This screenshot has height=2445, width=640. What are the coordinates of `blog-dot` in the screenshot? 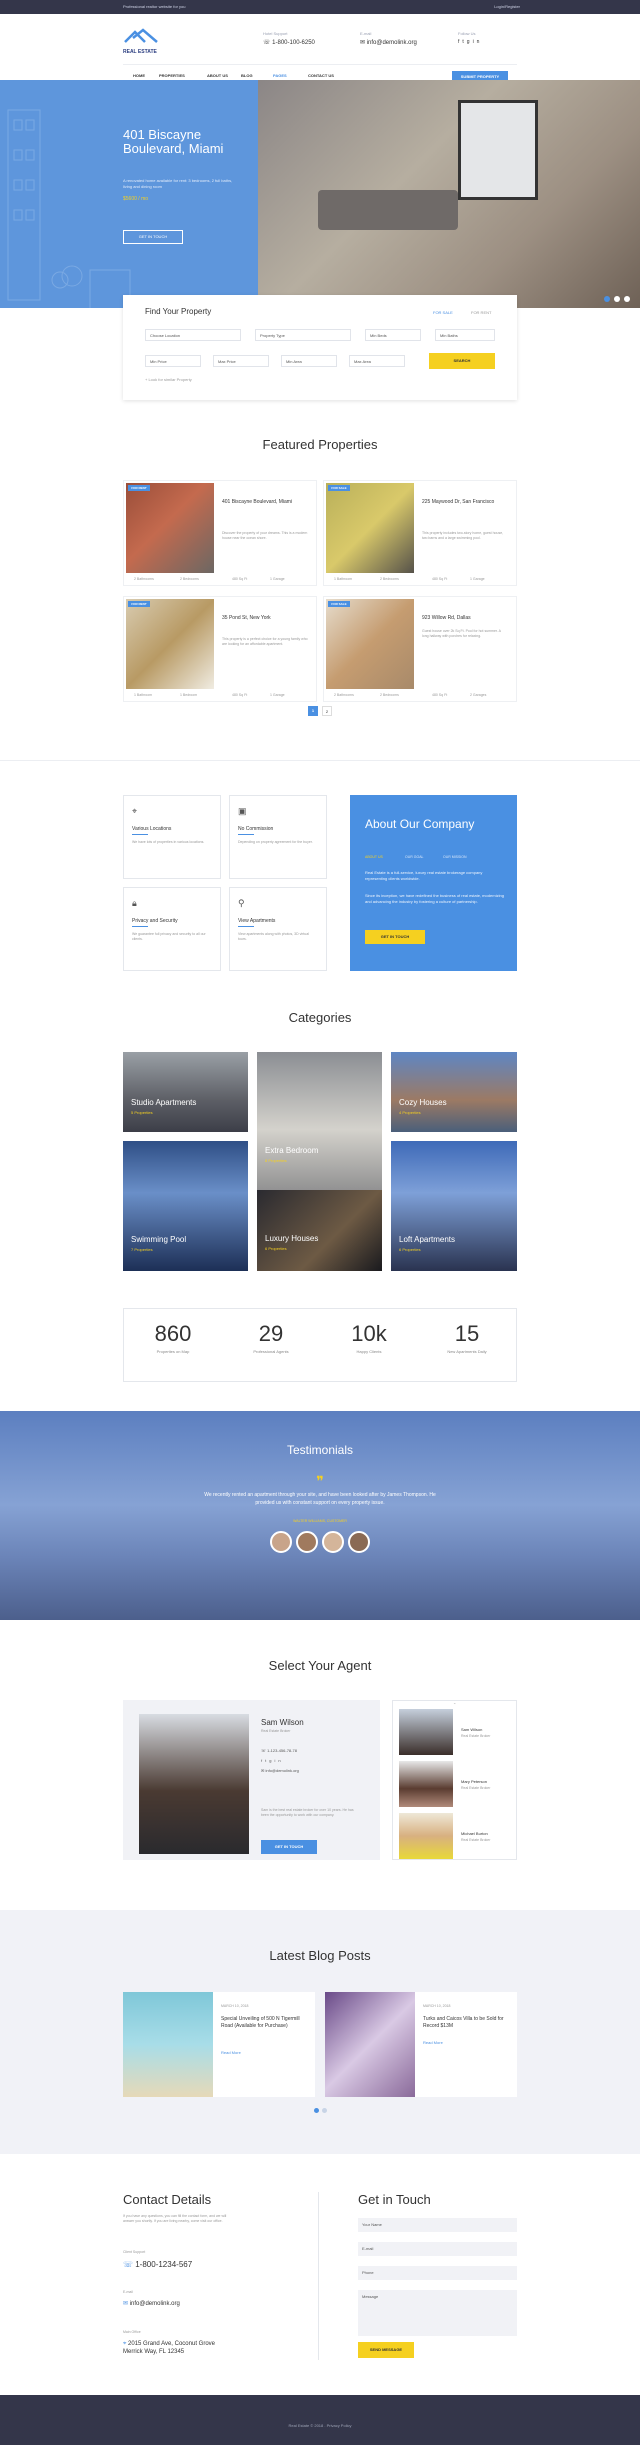 It's located at (324, 2110).